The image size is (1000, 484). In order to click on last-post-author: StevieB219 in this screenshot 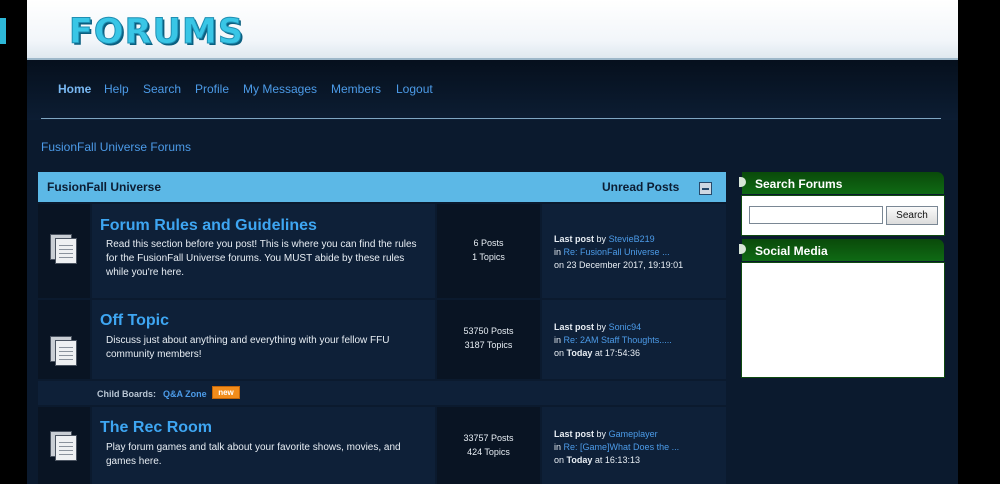, I will do `click(632, 239)`.